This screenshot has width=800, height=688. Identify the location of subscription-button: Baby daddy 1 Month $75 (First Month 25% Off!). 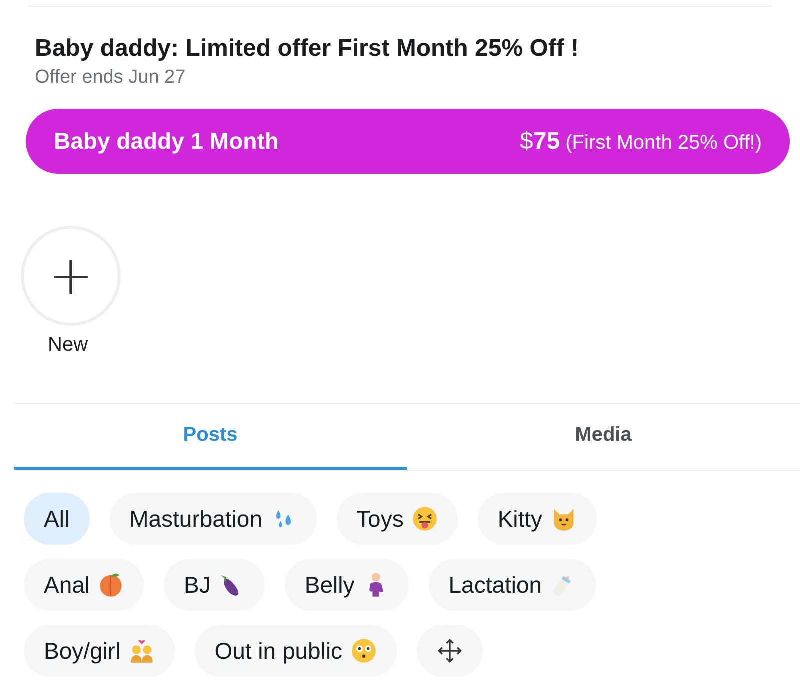
(408, 141).